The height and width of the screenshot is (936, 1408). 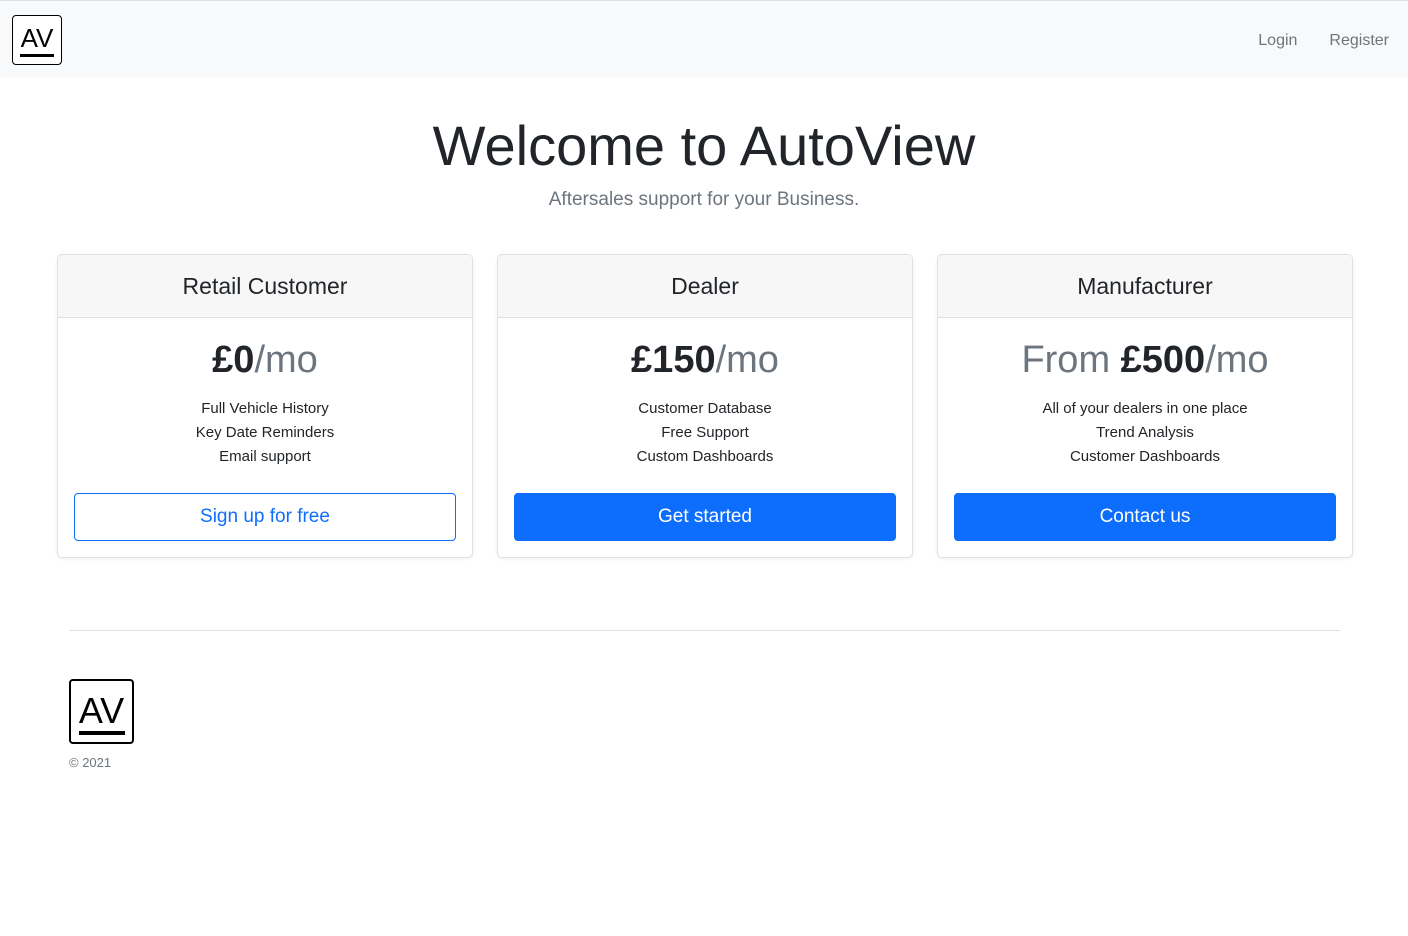 What do you see at coordinates (704, 145) in the screenshot?
I see `page-title: Welcome to AutoView` at bounding box center [704, 145].